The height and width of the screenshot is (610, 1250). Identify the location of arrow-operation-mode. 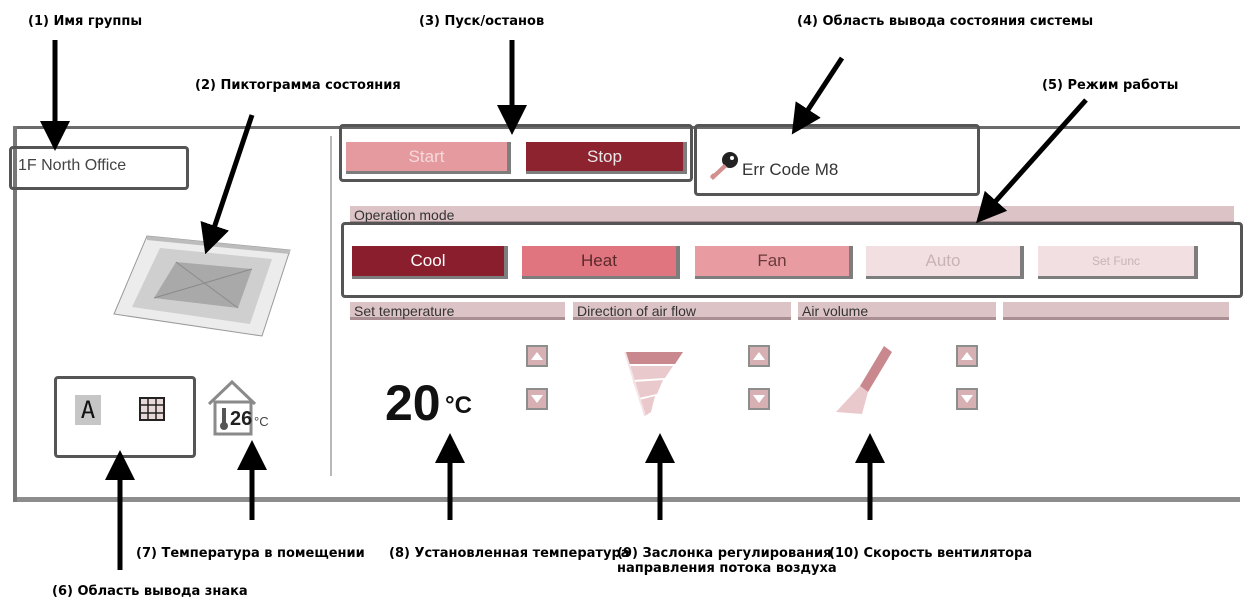
(1032, 161).